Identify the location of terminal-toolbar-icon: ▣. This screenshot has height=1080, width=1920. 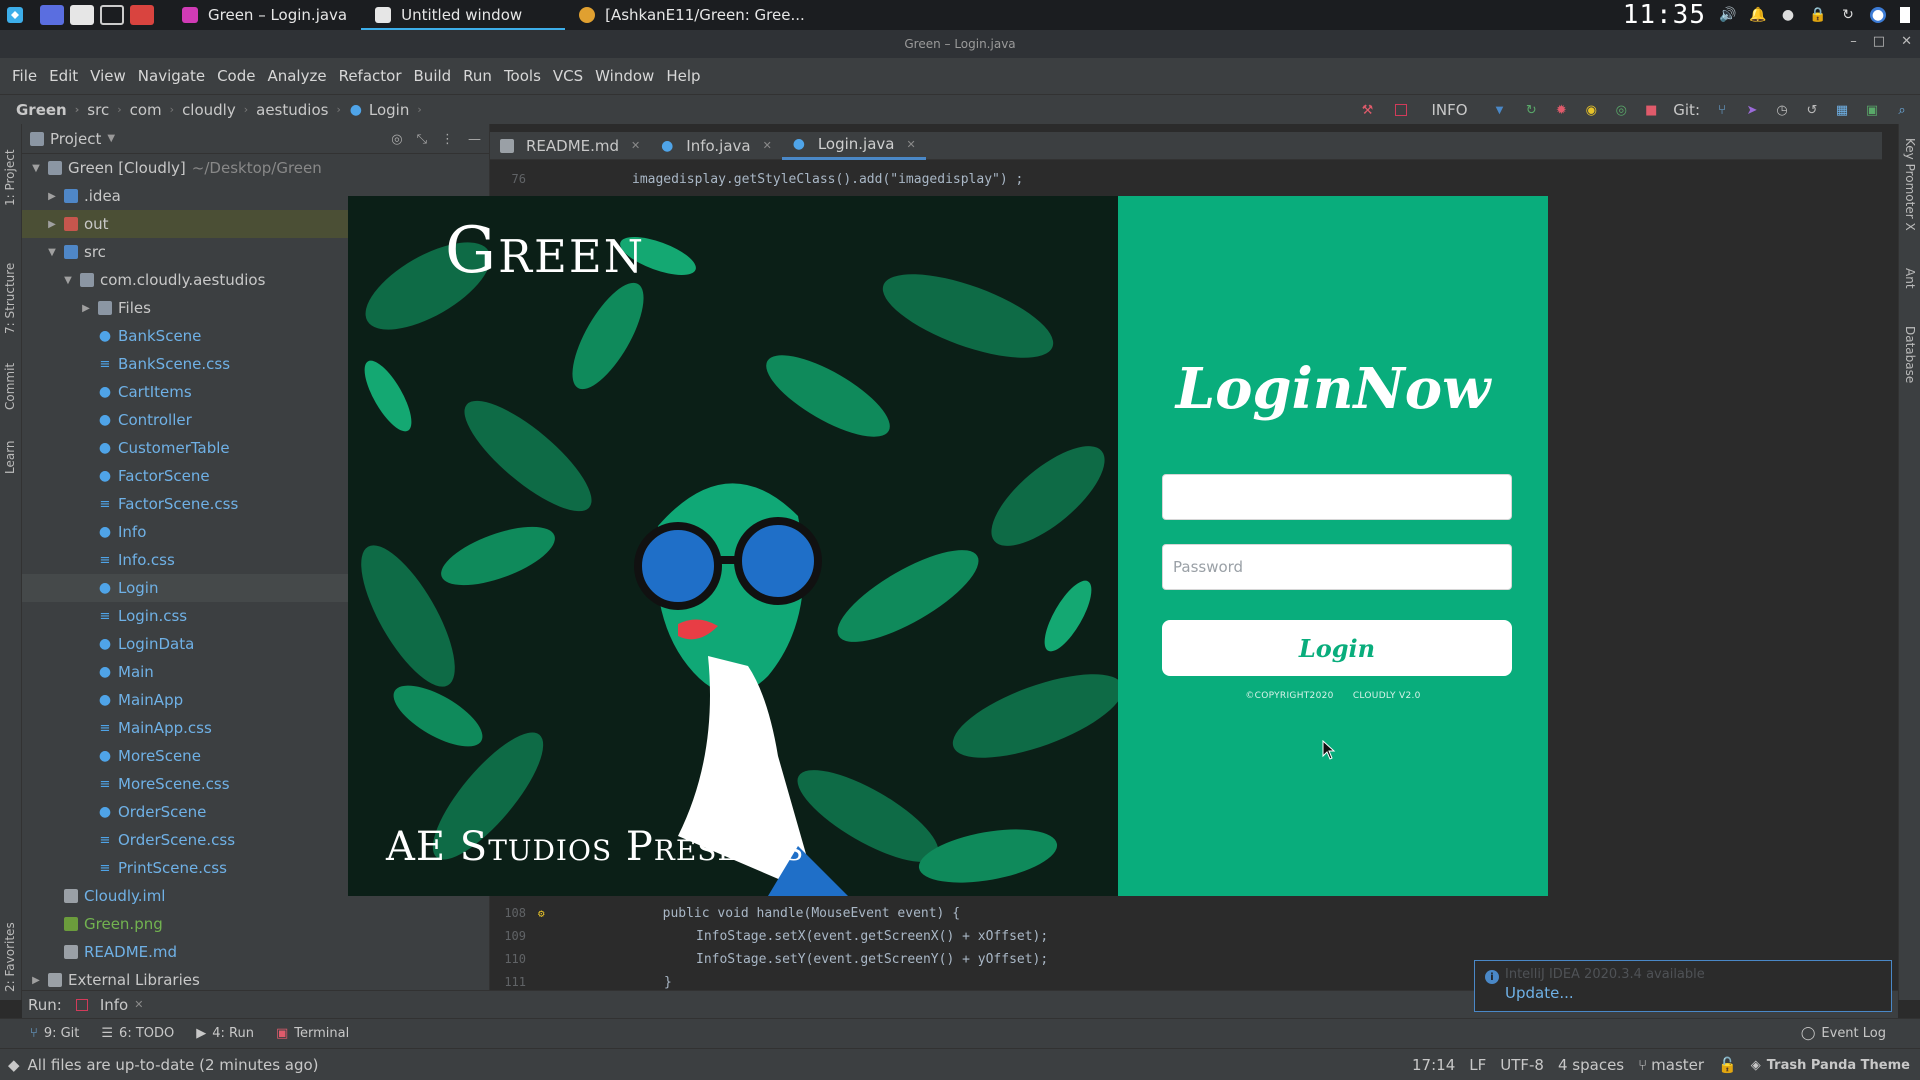
(1872, 110).